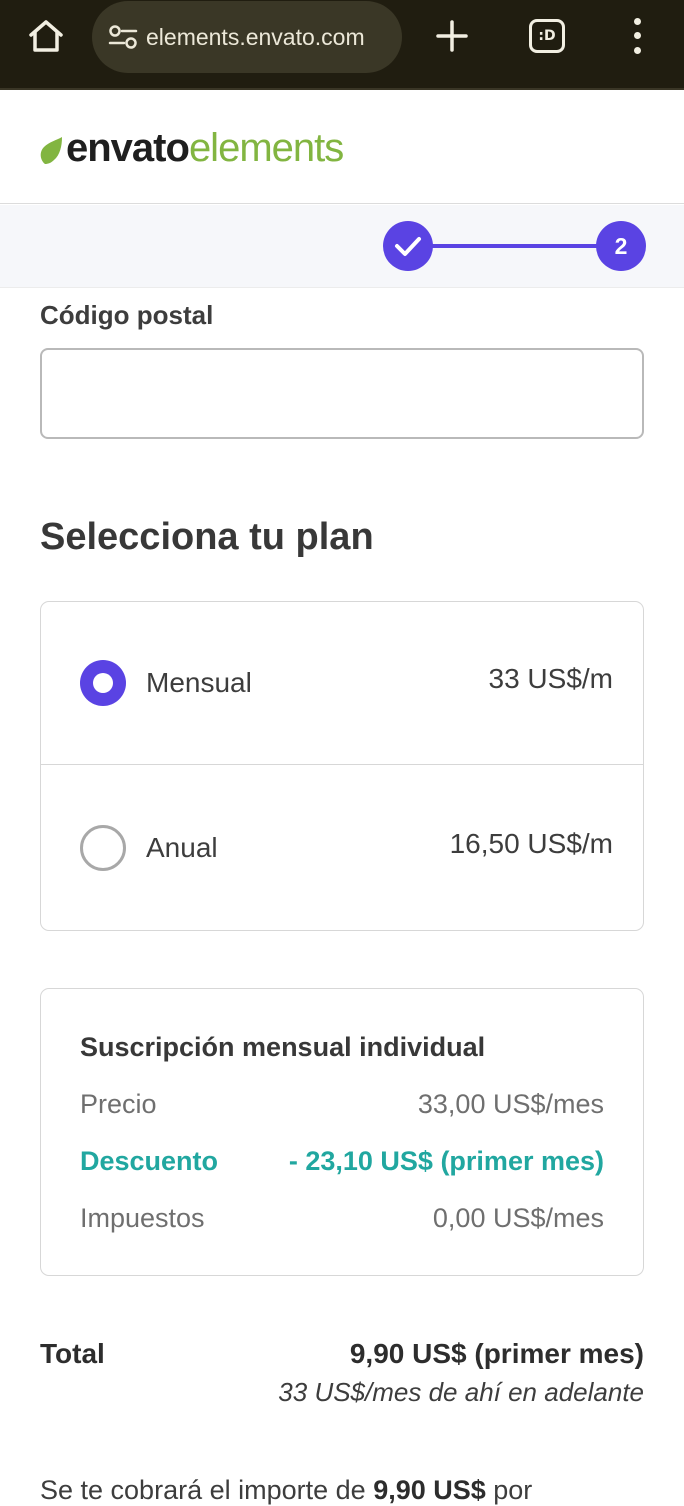  I want to click on charge-note: Se te cobrará el importe de 9,90 US$ por, so click(342, 1490).